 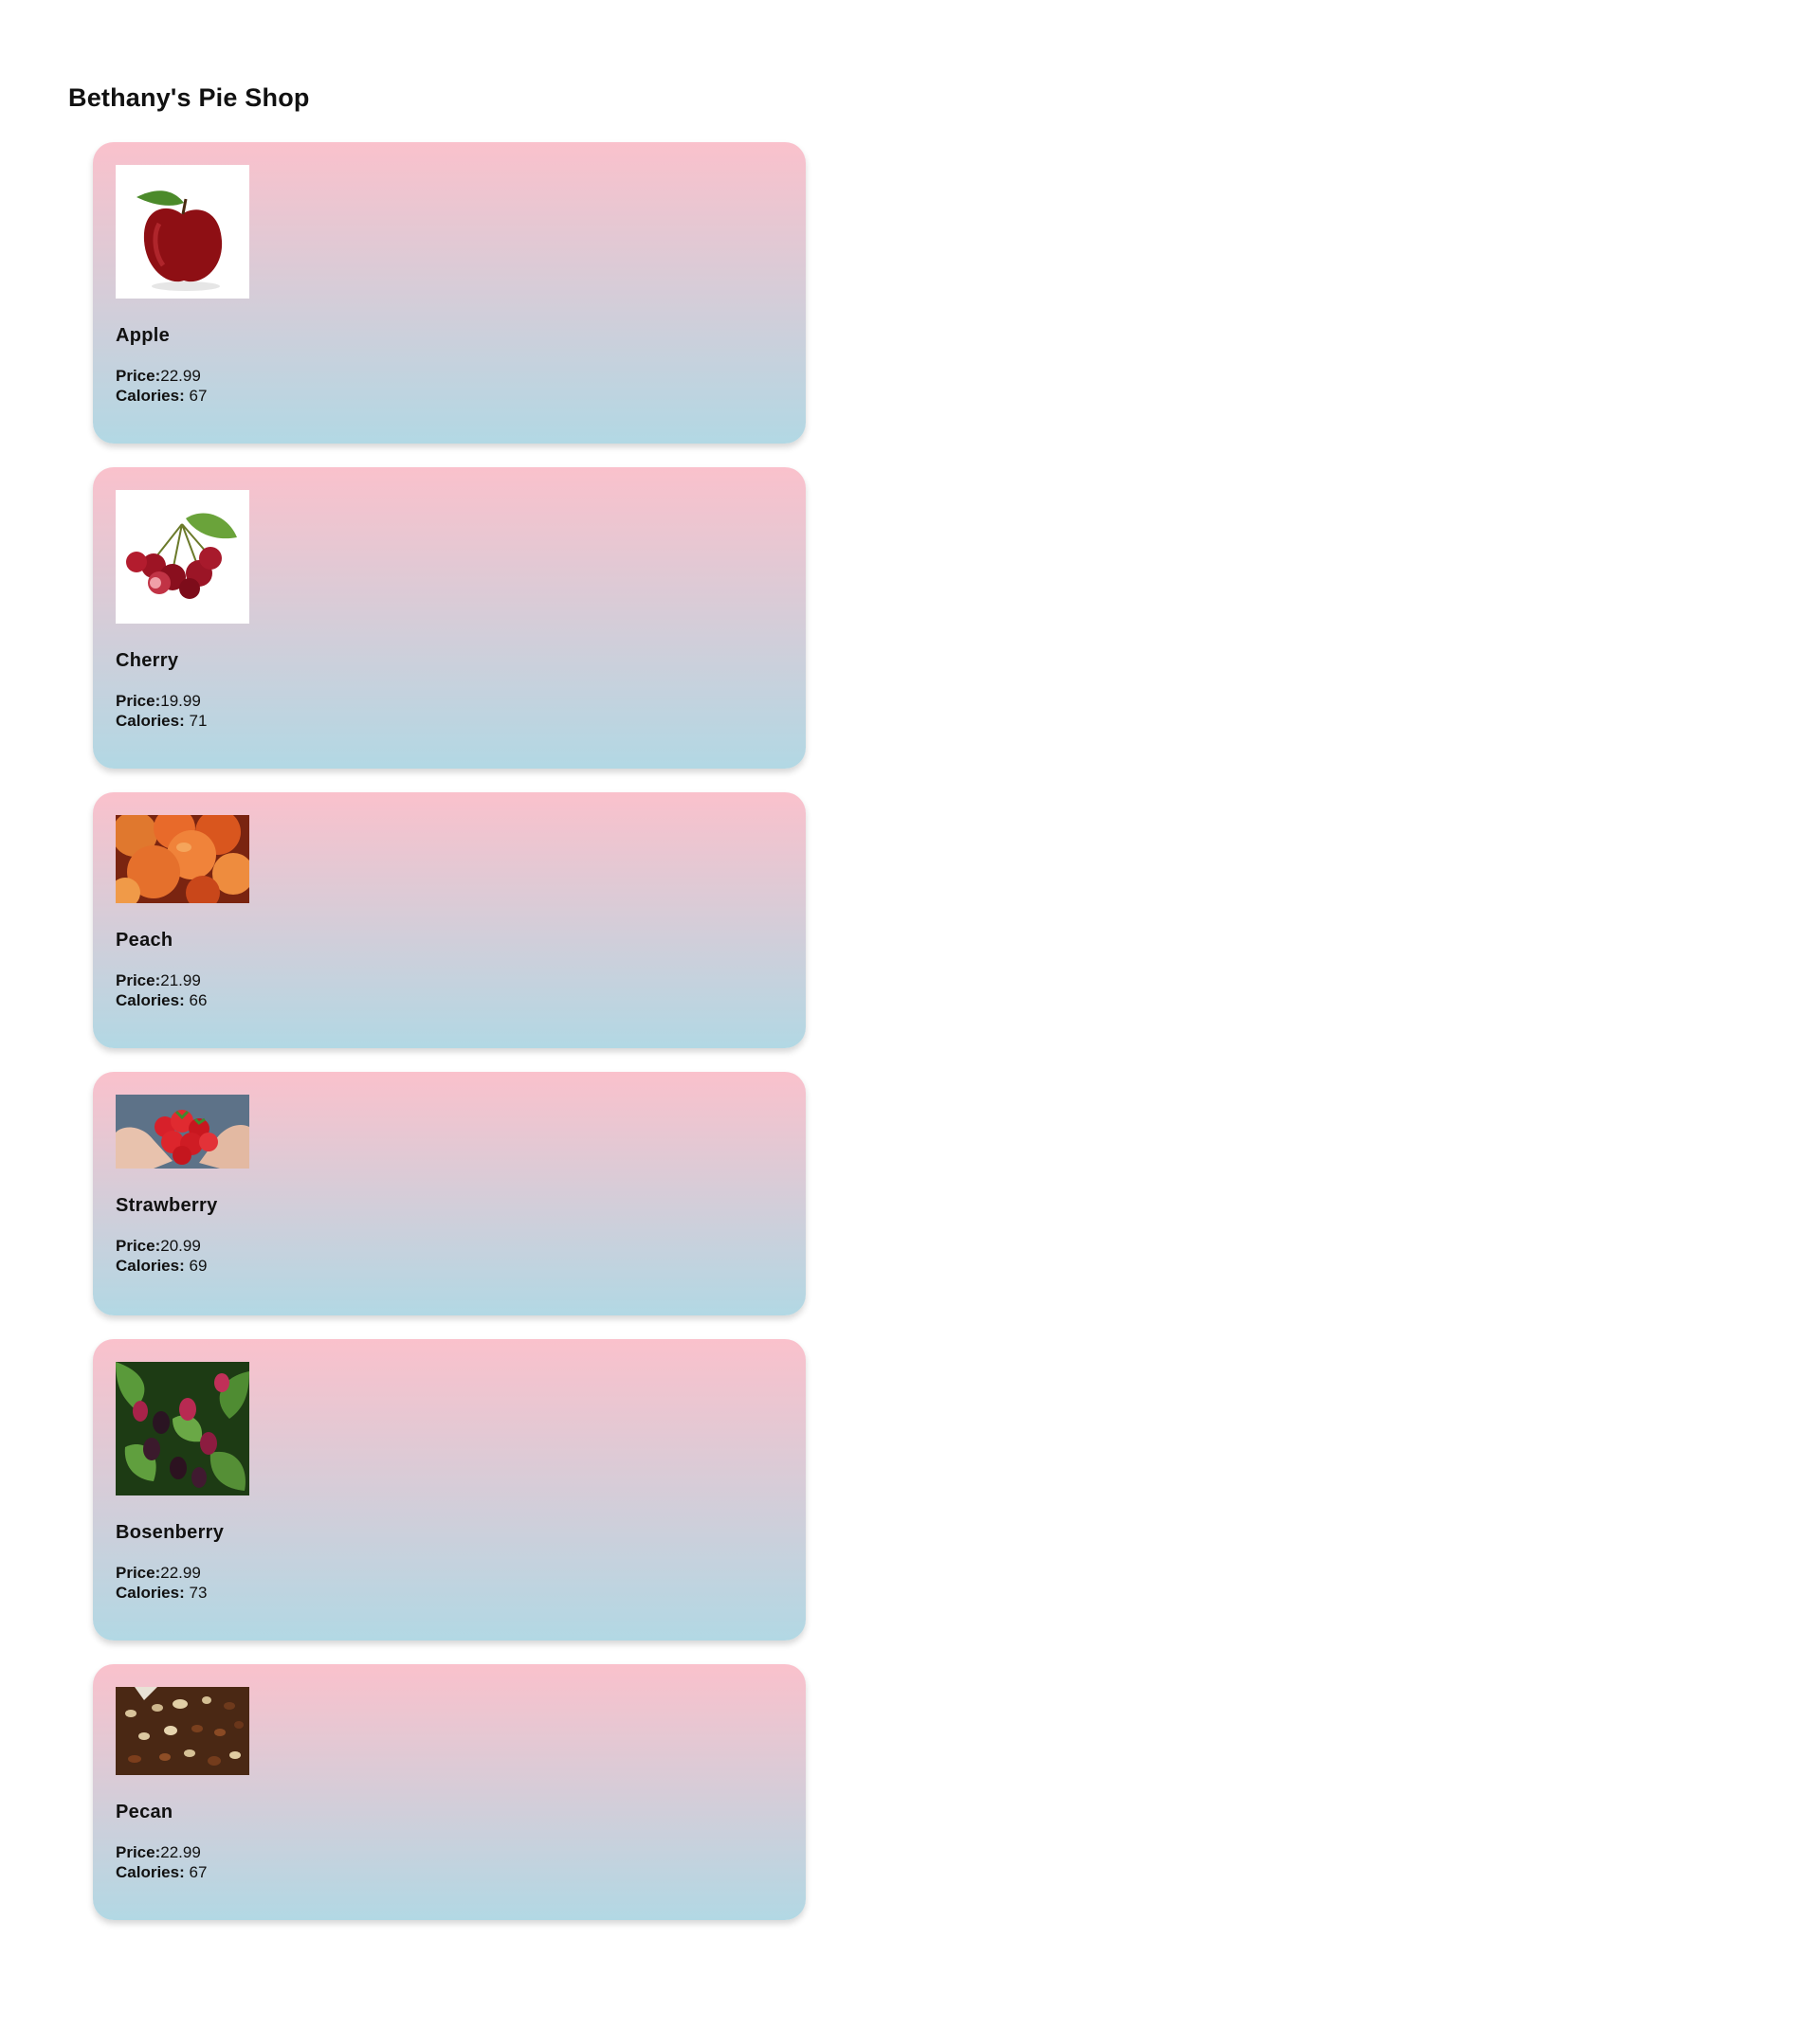 I want to click on calories-value: 73, so click(x=198, y=1593).